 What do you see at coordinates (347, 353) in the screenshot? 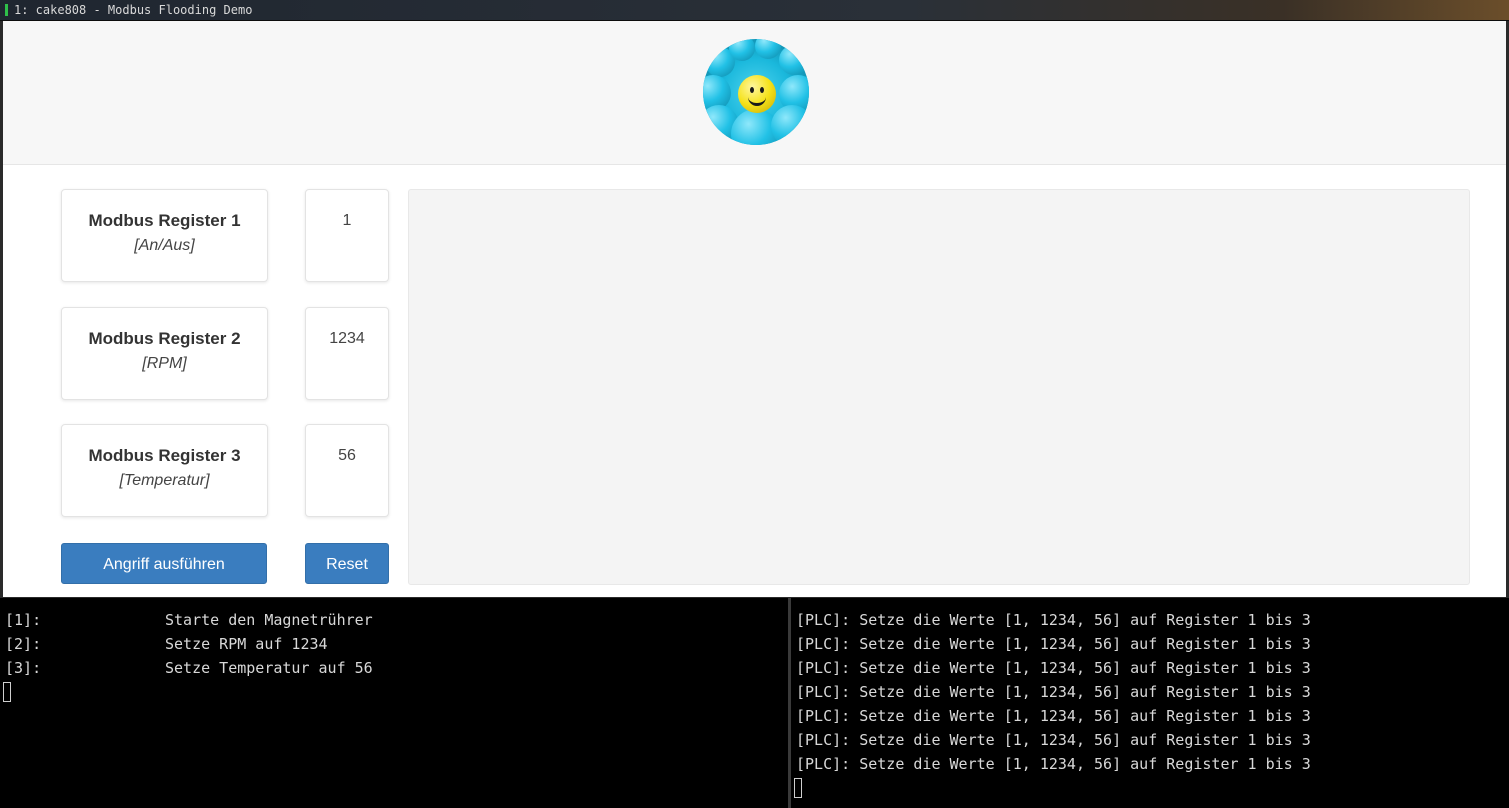
I see `register-value-card-2: 1234` at bounding box center [347, 353].